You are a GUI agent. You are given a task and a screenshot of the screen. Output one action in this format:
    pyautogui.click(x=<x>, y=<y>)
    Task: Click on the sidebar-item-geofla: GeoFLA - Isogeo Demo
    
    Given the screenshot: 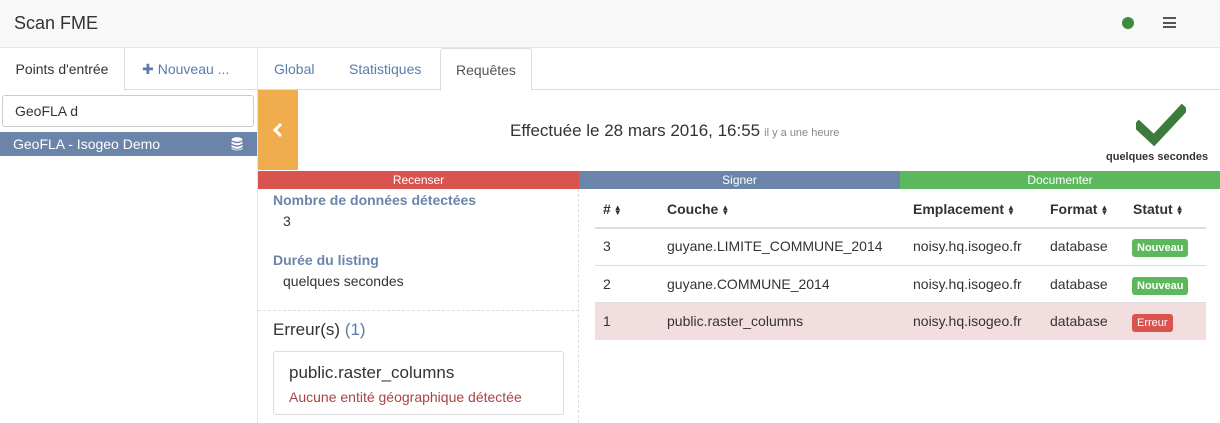 What is the action you would take?
    pyautogui.click(x=128, y=144)
    